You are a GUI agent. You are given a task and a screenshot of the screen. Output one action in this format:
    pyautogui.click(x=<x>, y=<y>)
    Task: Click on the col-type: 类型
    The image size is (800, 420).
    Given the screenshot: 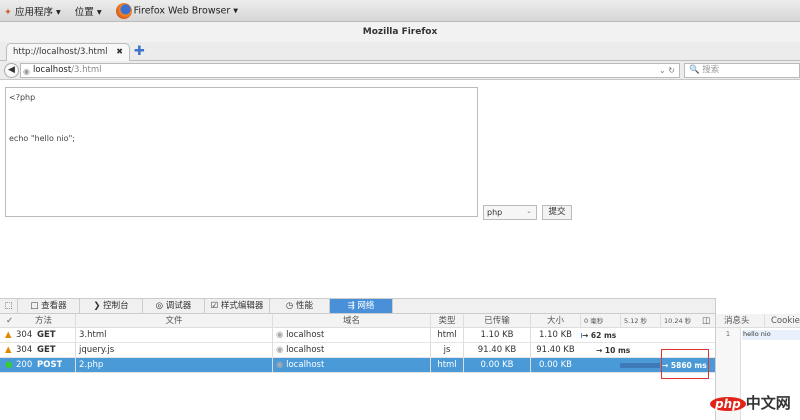 What is the action you would take?
    pyautogui.click(x=446, y=320)
    